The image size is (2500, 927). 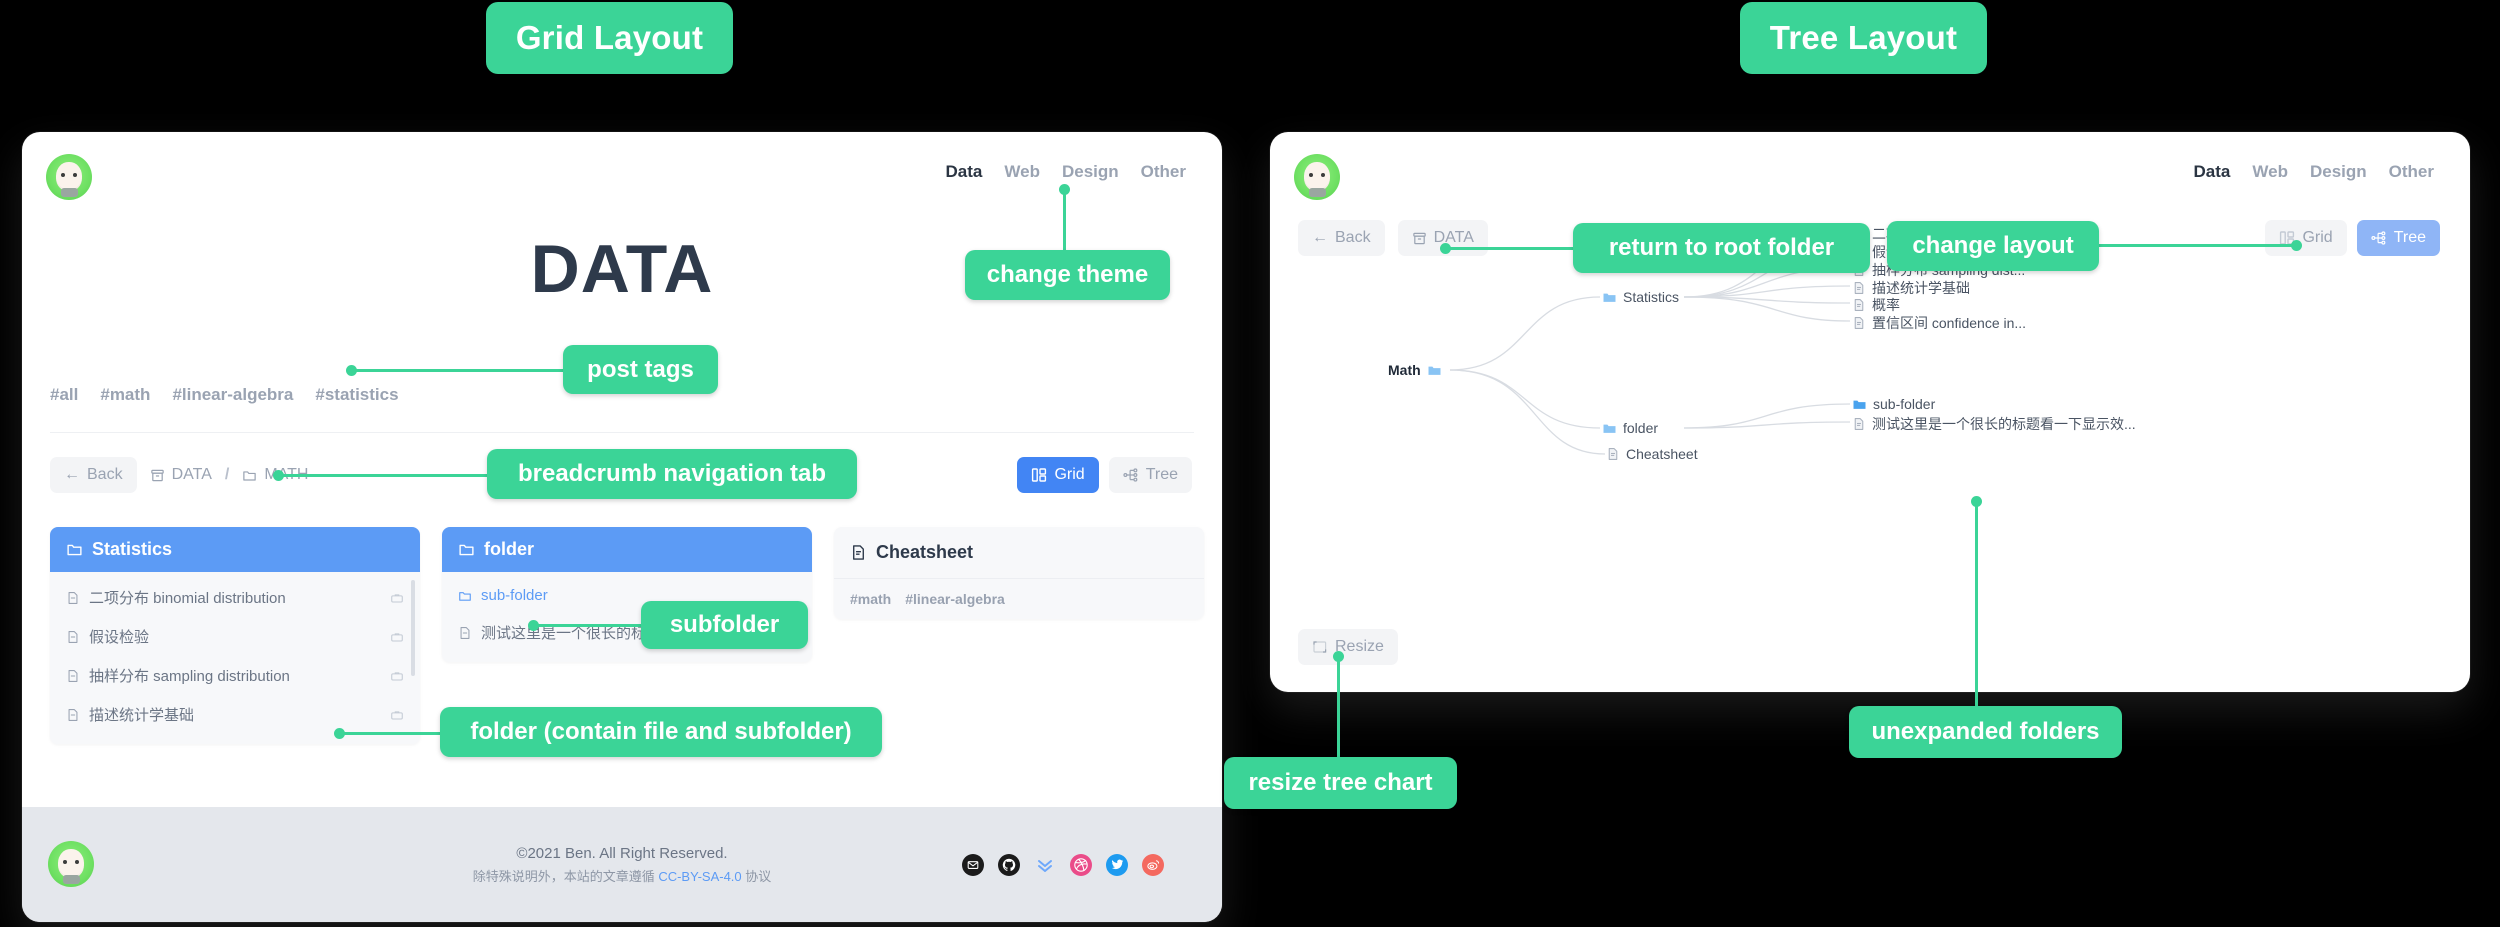 What do you see at coordinates (858, 552) in the screenshot?
I see `document-icon` at bounding box center [858, 552].